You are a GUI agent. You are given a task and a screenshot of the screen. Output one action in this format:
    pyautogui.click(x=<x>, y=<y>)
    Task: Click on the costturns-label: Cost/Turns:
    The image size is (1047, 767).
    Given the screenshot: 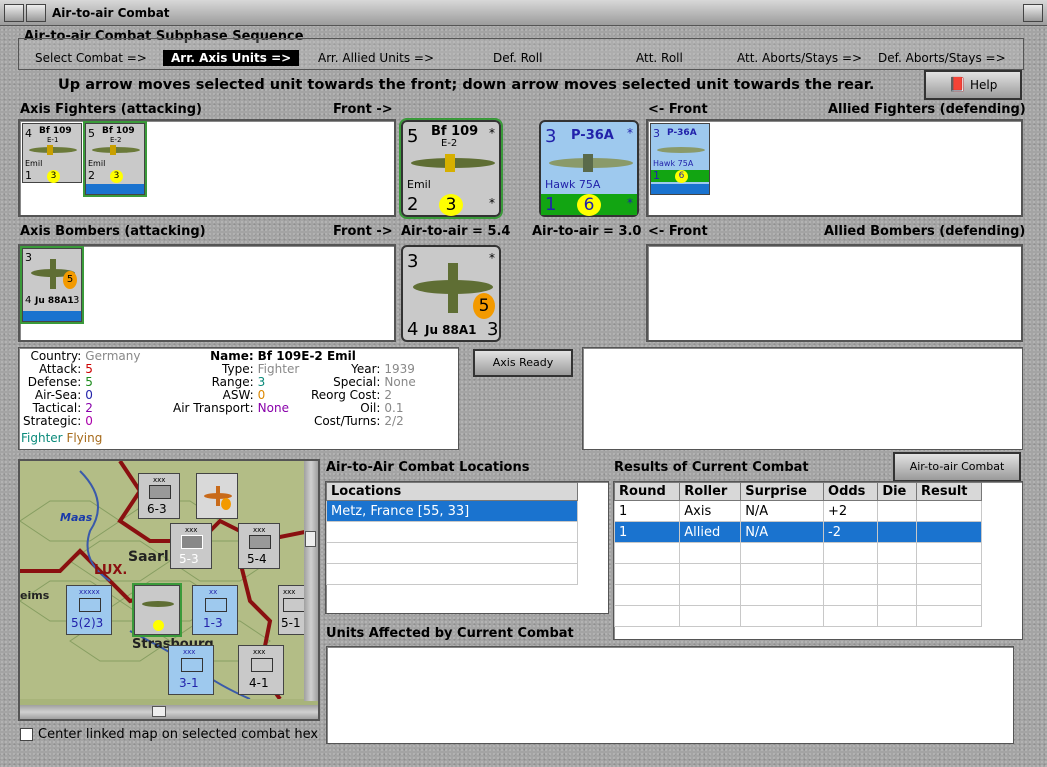 What is the action you would take?
    pyautogui.click(x=347, y=421)
    